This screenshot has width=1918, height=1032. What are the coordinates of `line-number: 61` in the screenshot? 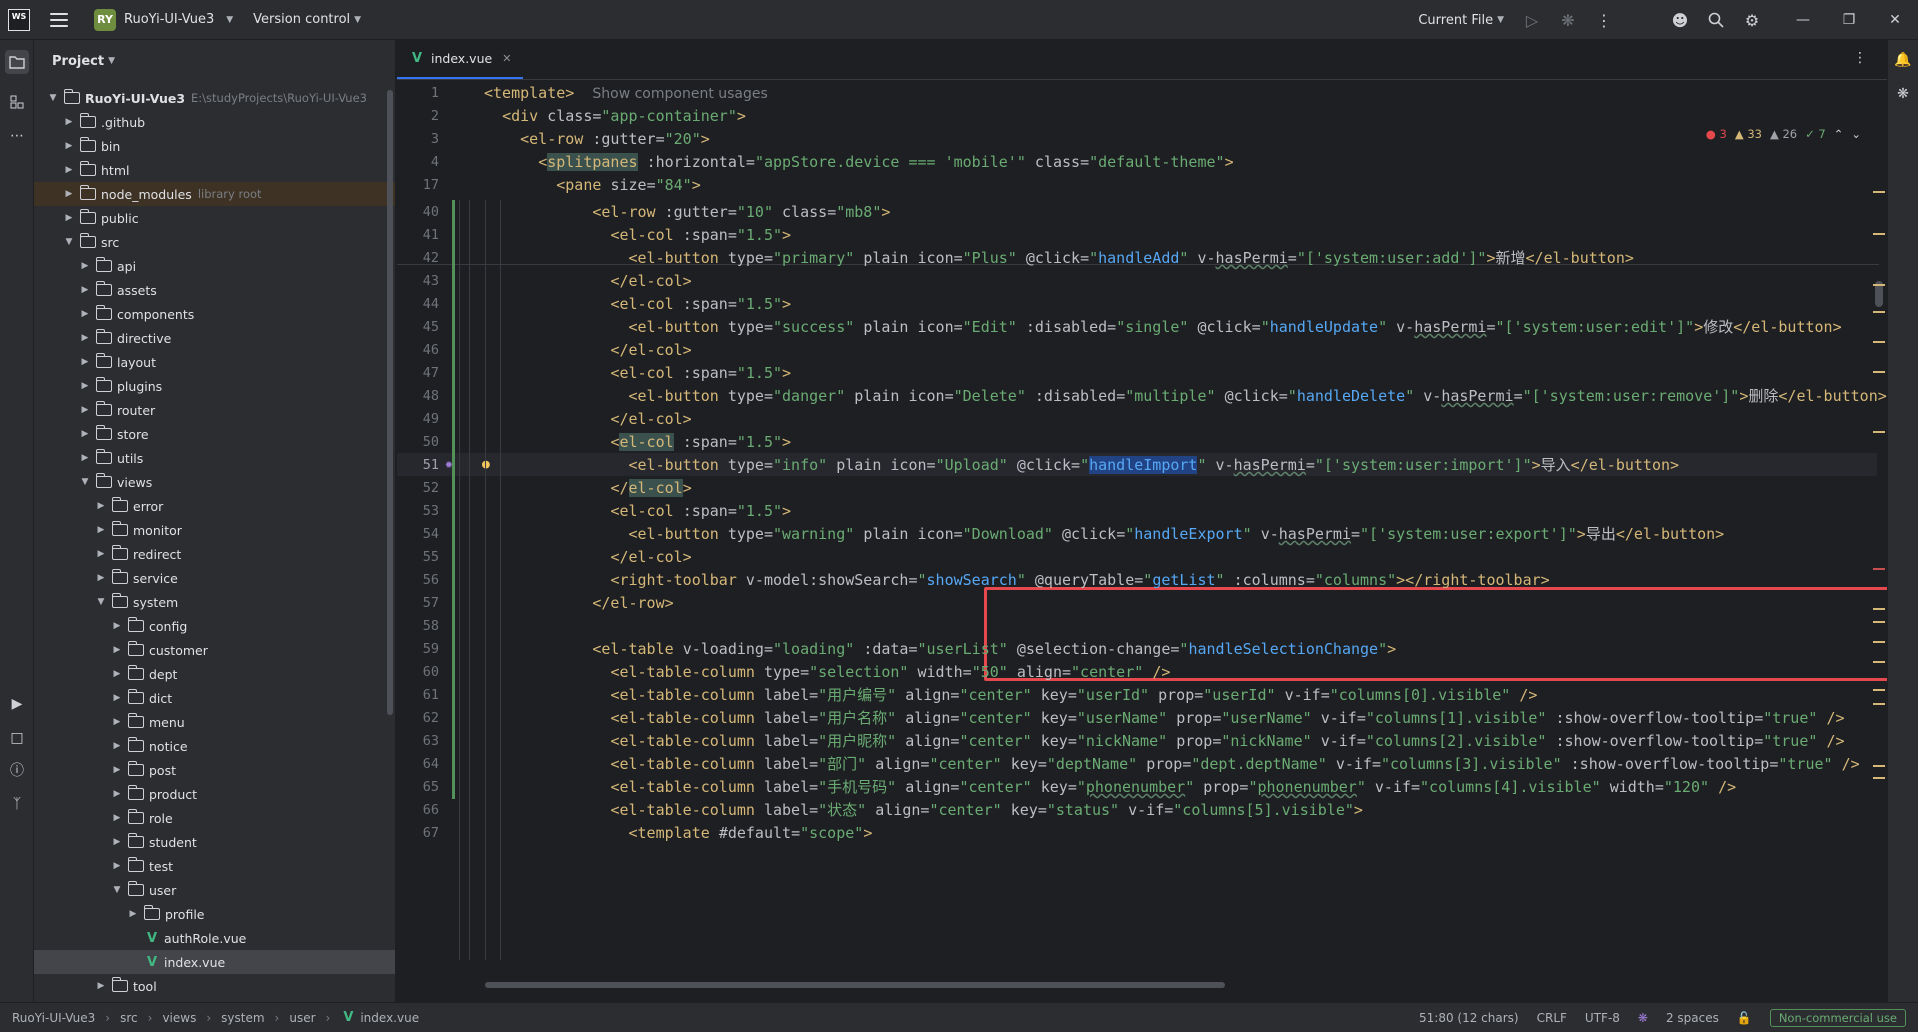 It's located at (418, 695).